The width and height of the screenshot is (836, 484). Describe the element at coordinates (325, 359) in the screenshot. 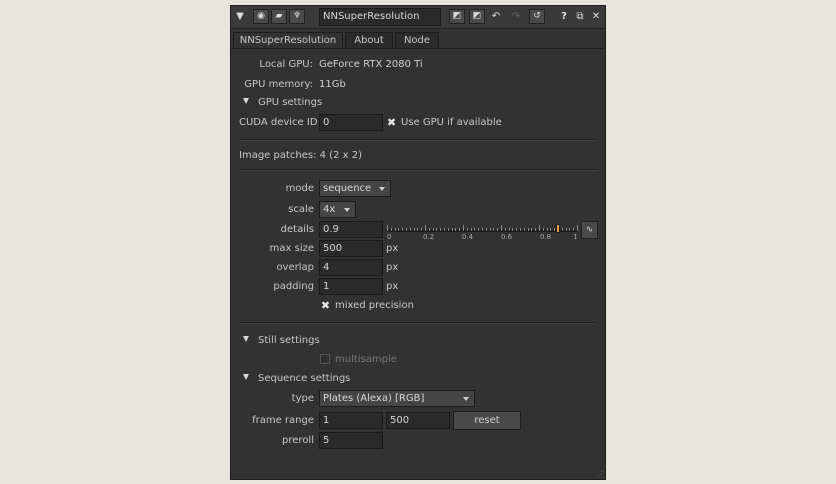

I see `multisample-checkbox` at that location.